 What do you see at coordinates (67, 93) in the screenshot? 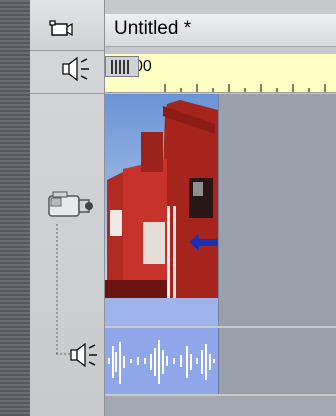
I see `ruler-header-separator` at bounding box center [67, 93].